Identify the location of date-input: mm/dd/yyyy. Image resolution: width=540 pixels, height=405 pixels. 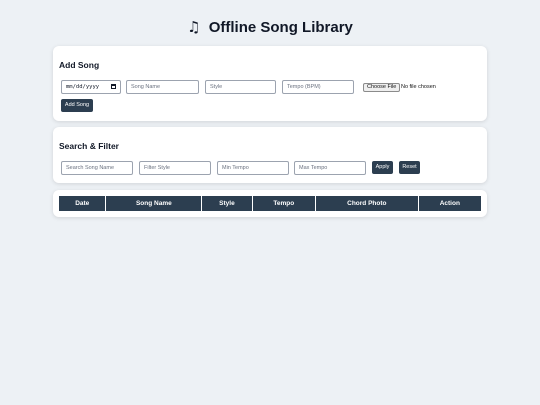
(91, 87).